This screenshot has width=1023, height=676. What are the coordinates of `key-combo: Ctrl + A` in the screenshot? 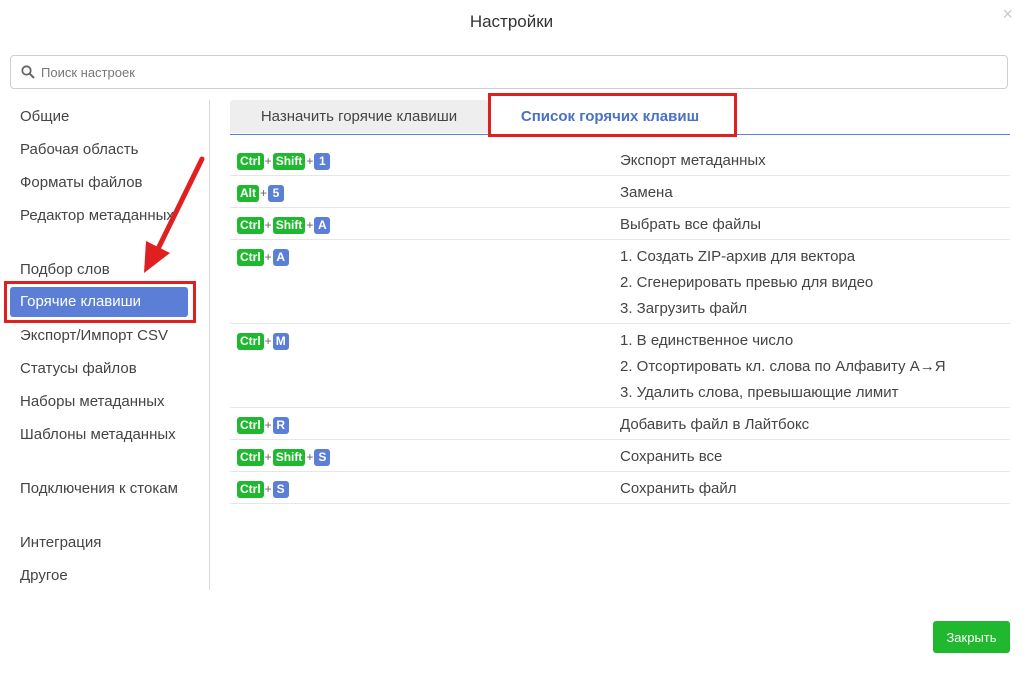 It's located at (263, 257).